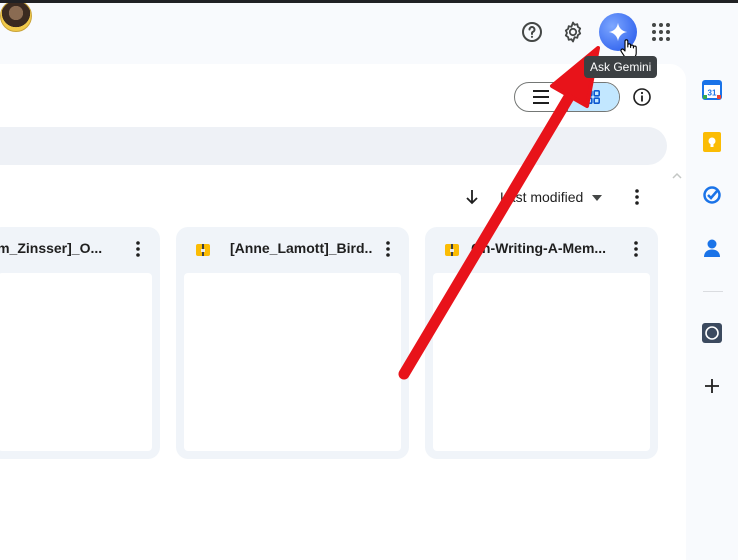 This screenshot has width=738, height=560. I want to click on contacts-app-button, so click(712, 248).